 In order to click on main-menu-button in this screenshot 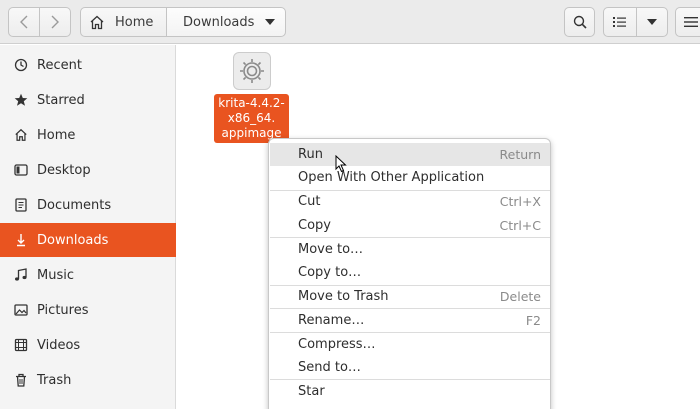, I will do `click(687, 22)`.